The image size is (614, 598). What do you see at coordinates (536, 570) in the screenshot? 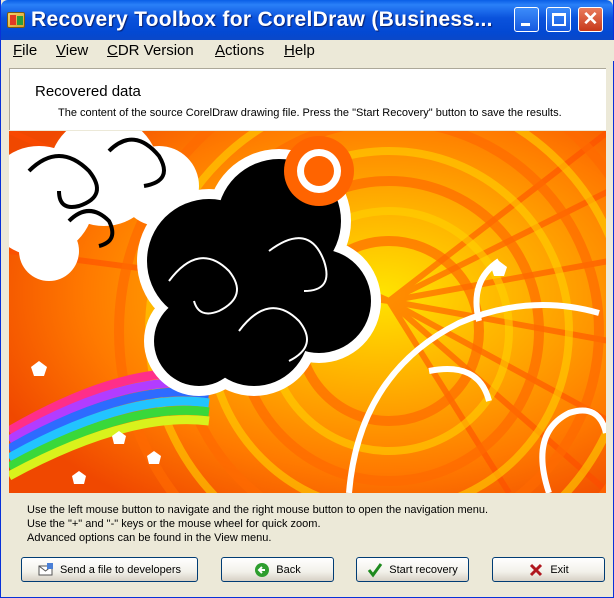
I see `x-icon` at bounding box center [536, 570].